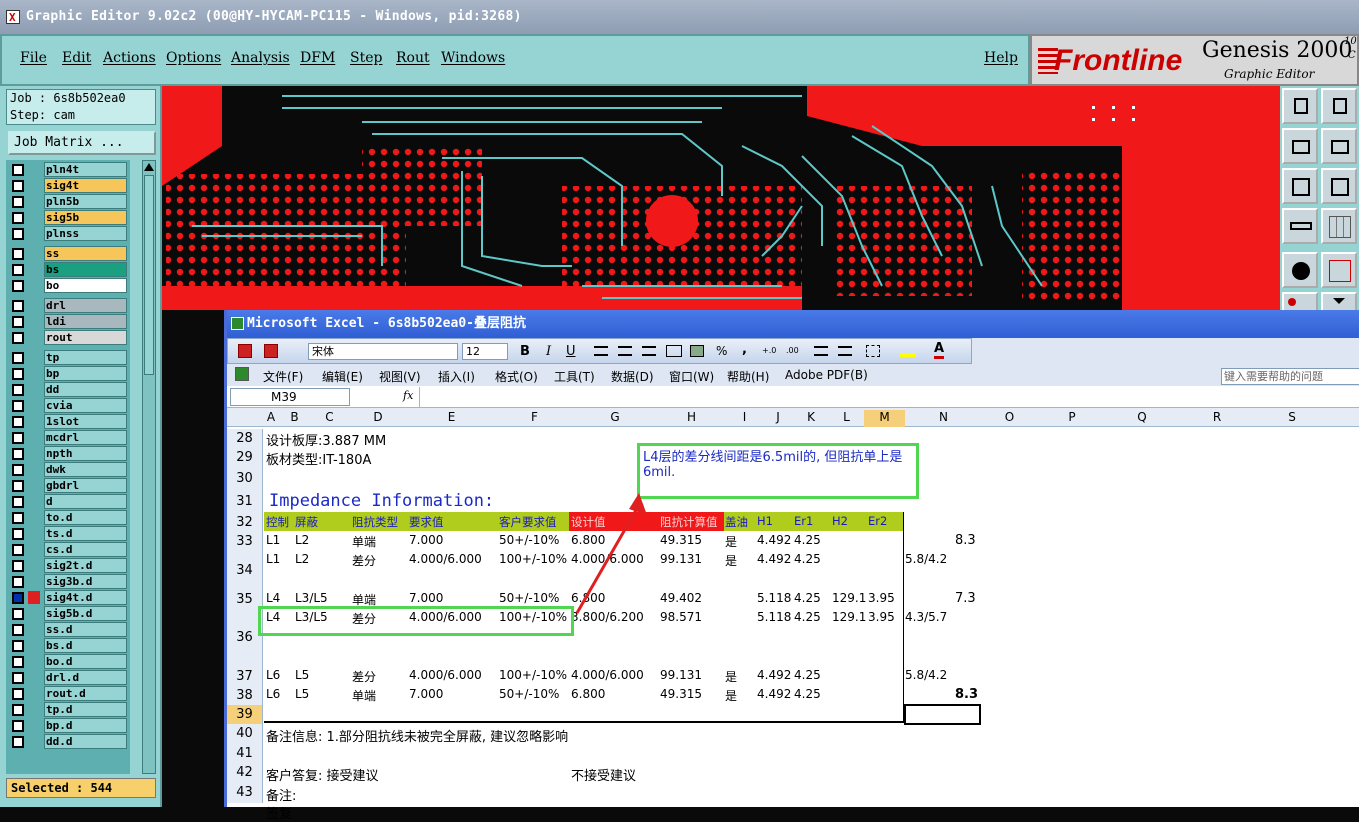 This screenshot has height=822, width=1359. What do you see at coordinates (85, 677) in the screenshot?
I see `layer-name: drl.d` at bounding box center [85, 677].